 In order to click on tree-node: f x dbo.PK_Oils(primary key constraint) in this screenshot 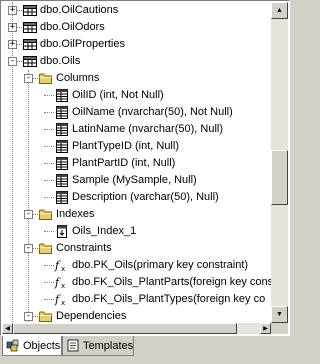, I will do `click(136, 265)`.